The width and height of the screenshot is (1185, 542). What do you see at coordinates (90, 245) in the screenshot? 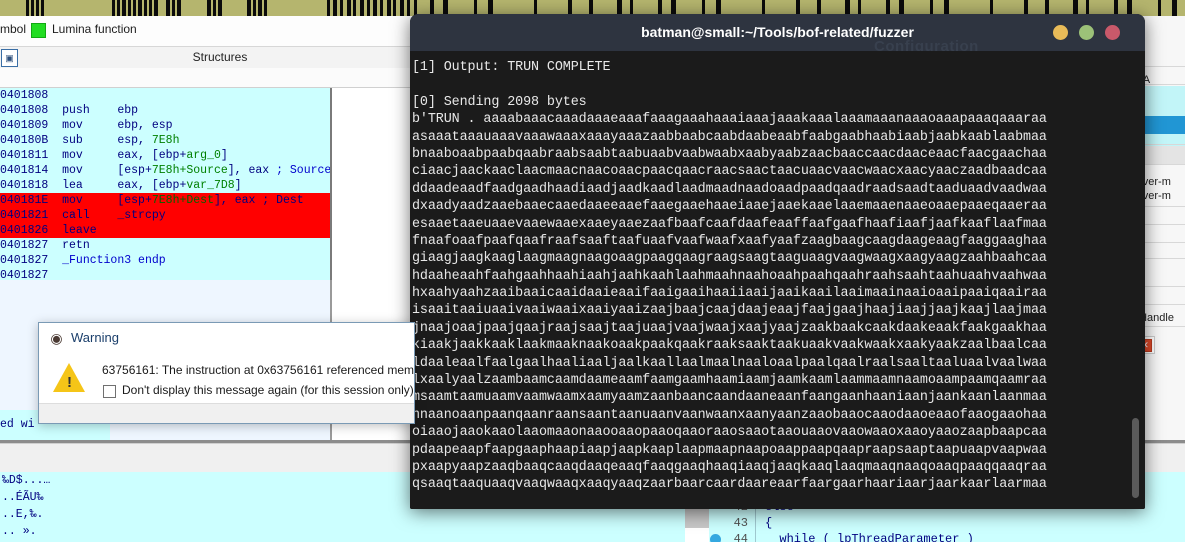
I see `disassembly-mnemonic: retn` at bounding box center [90, 245].